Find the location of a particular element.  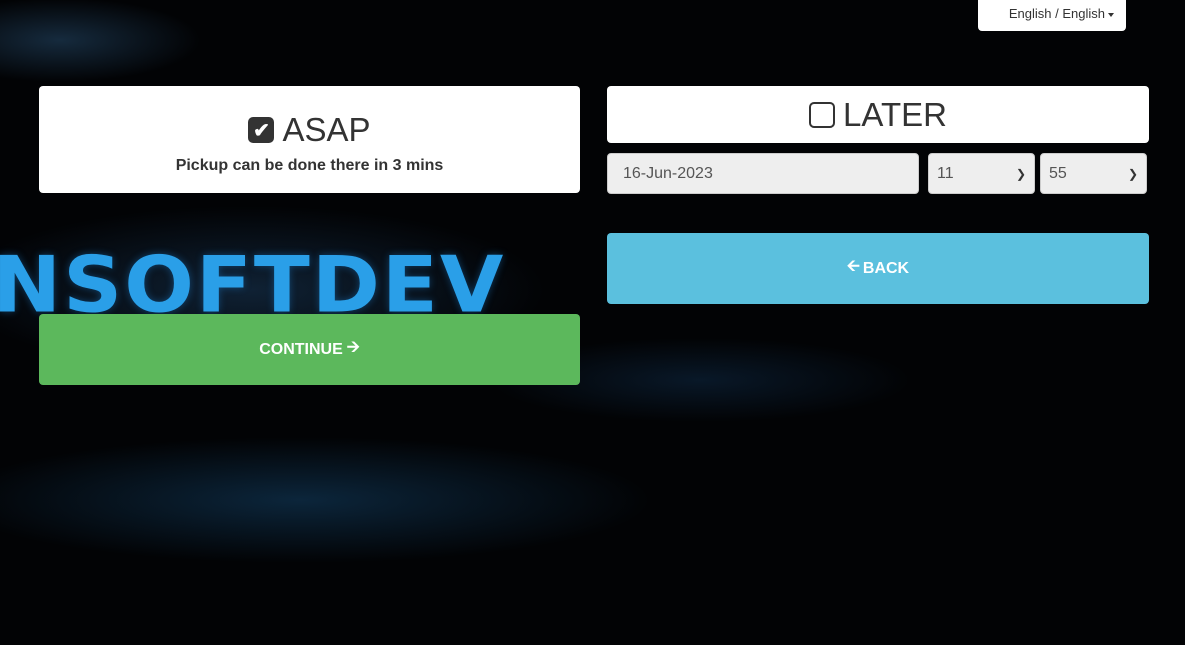

date-input: 16-Jun-2023 is located at coordinates (763, 173).